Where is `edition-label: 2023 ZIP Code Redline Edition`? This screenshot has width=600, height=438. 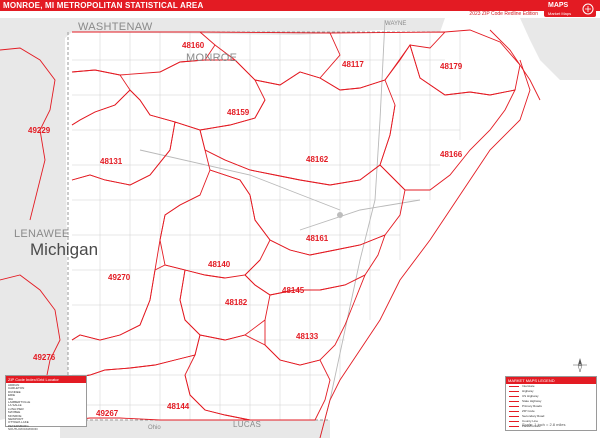 edition-label: 2023 ZIP Code Redline Edition is located at coordinates (503, 14).